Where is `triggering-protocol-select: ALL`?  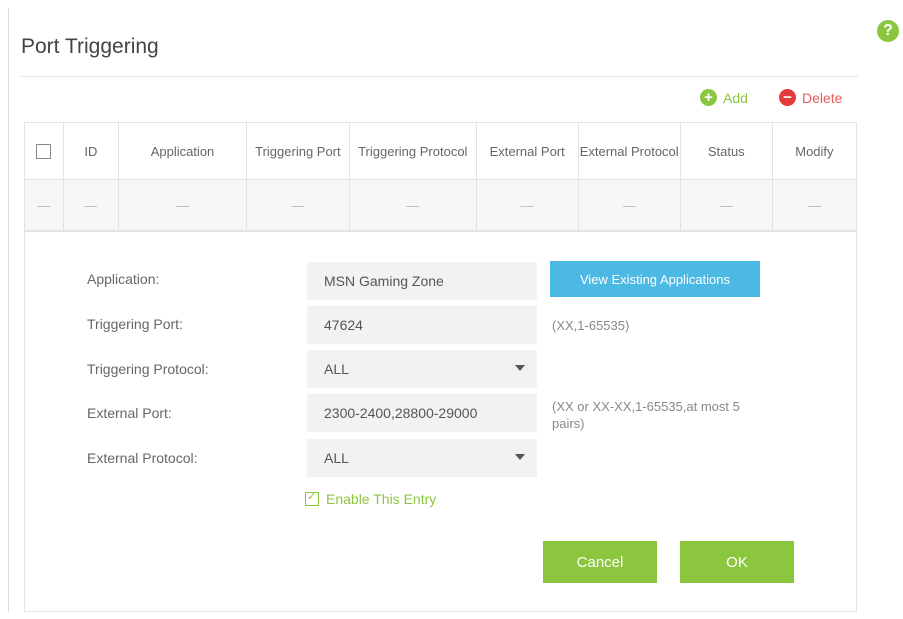
triggering-protocol-select: ALL is located at coordinates (422, 369).